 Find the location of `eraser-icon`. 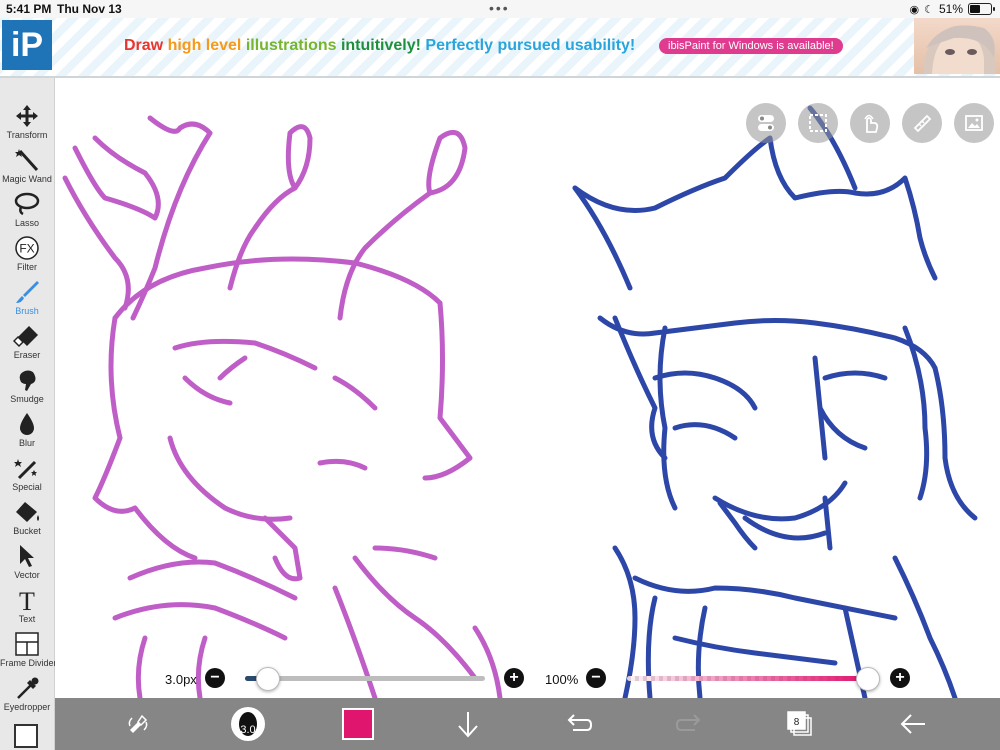

eraser-icon is located at coordinates (25, 337).